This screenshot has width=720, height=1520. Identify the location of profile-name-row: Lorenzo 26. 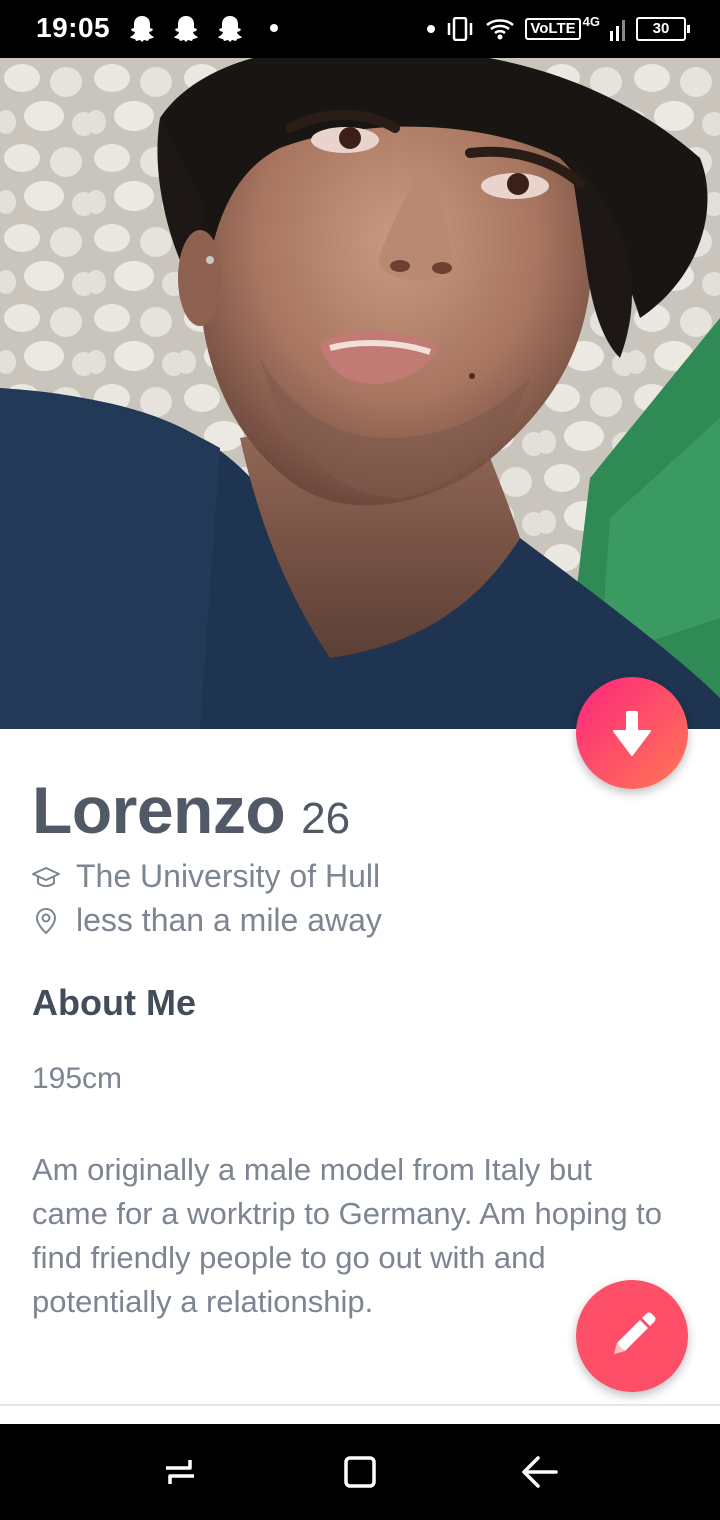
(191, 810).